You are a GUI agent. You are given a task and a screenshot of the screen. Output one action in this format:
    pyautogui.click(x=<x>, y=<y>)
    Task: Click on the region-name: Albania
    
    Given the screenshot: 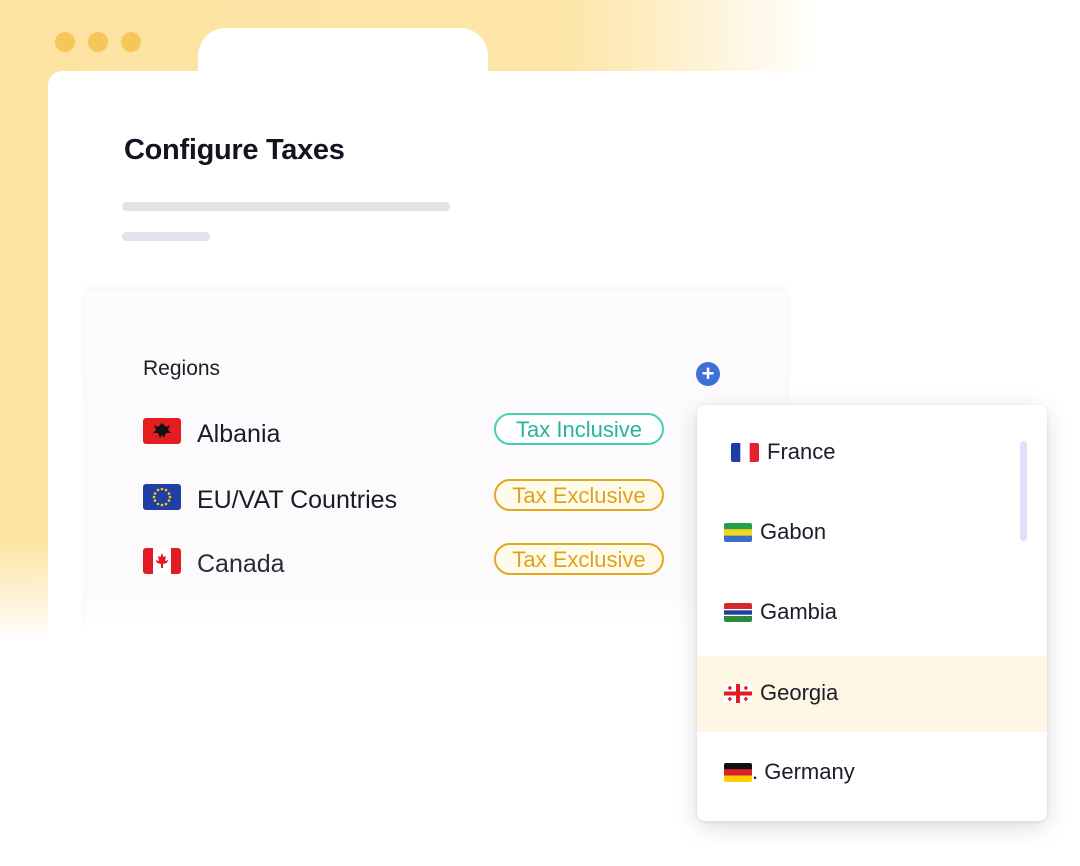 What is the action you would take?
    pyautogui.click(x=239, y=434)
    